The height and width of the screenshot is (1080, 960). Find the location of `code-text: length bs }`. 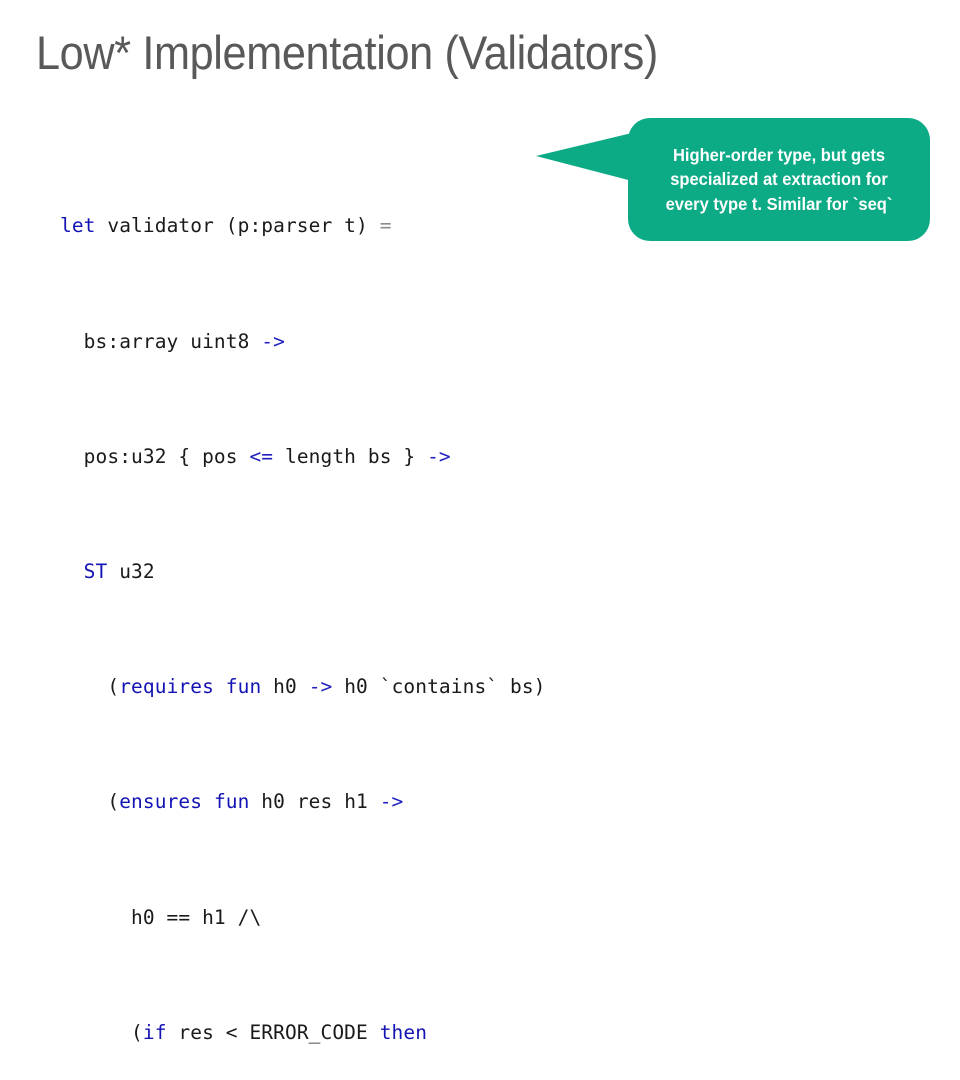

code-text: length bs } is located at coordinates (350, 456).